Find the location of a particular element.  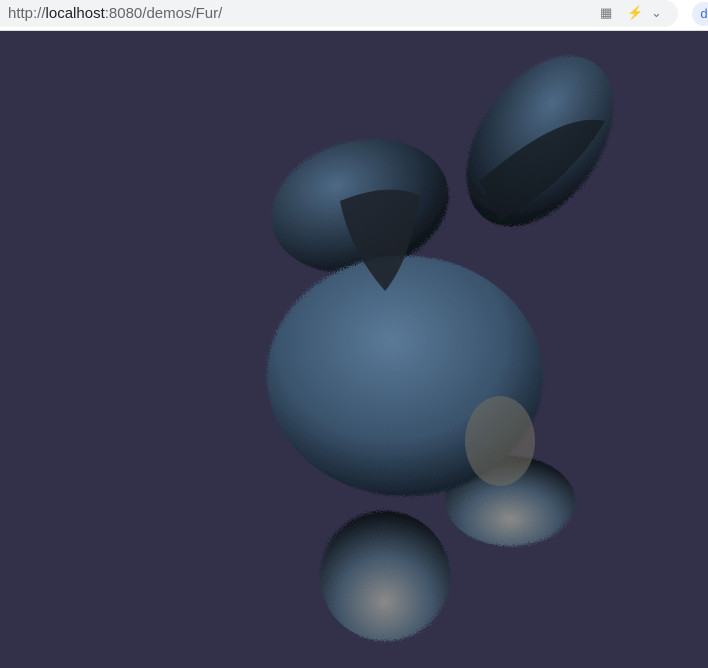

lightning-icon: ⚡ is located at coordinates (635, 13).